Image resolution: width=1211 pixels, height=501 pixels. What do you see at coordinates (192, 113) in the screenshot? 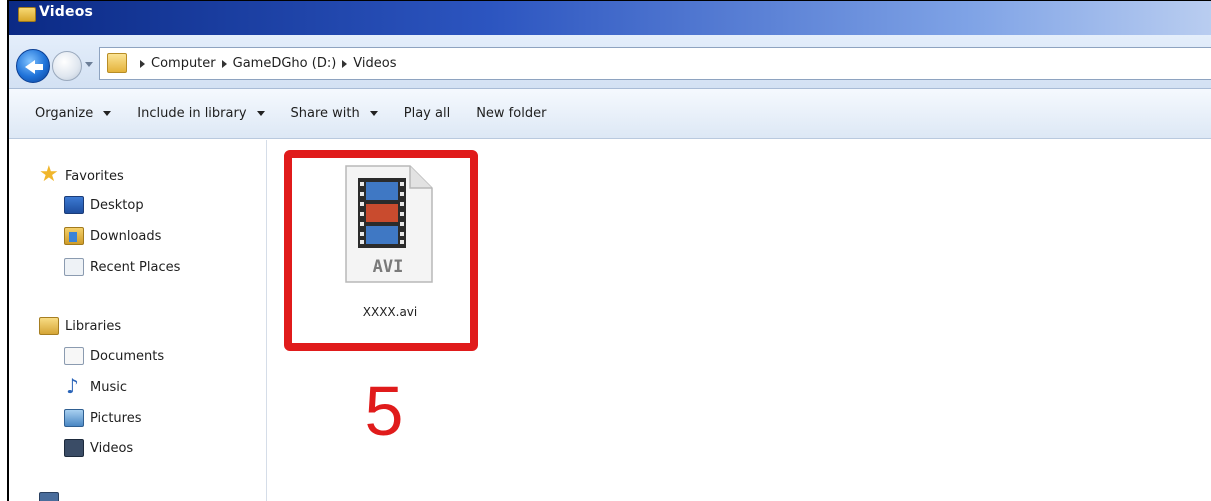
I see `include-in-library-label: Include in library` at bounding box center [192, 113].